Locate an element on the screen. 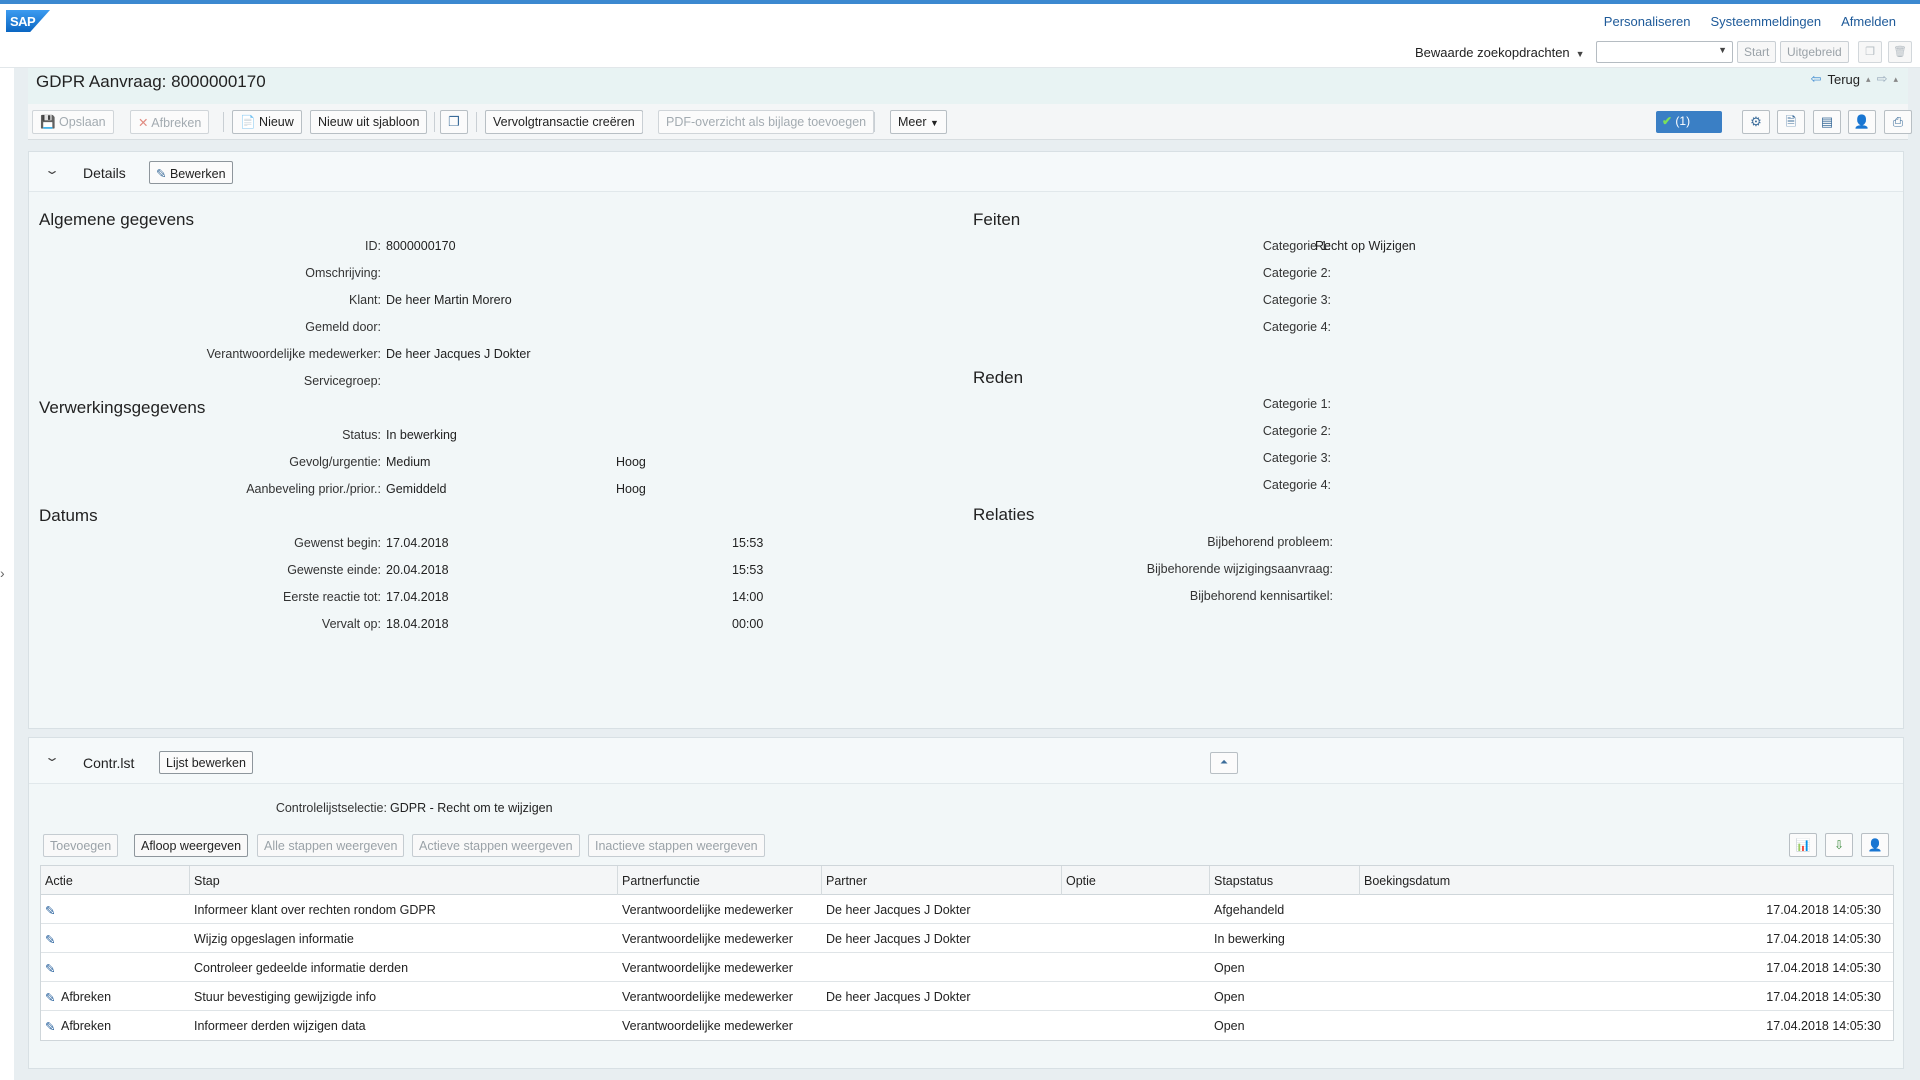 Image resolution: width=1920 pixels, height=1080 pixels. back-link: Terug is located at coordinates (1844, 79).